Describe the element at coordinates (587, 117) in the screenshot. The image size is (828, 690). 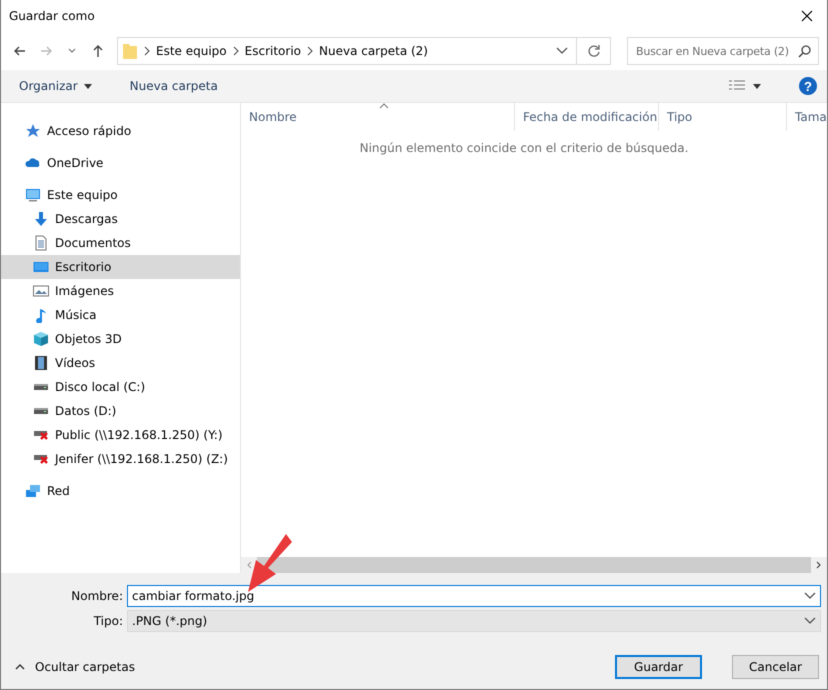
I see `column-header: Fecha de modificación` at that location.